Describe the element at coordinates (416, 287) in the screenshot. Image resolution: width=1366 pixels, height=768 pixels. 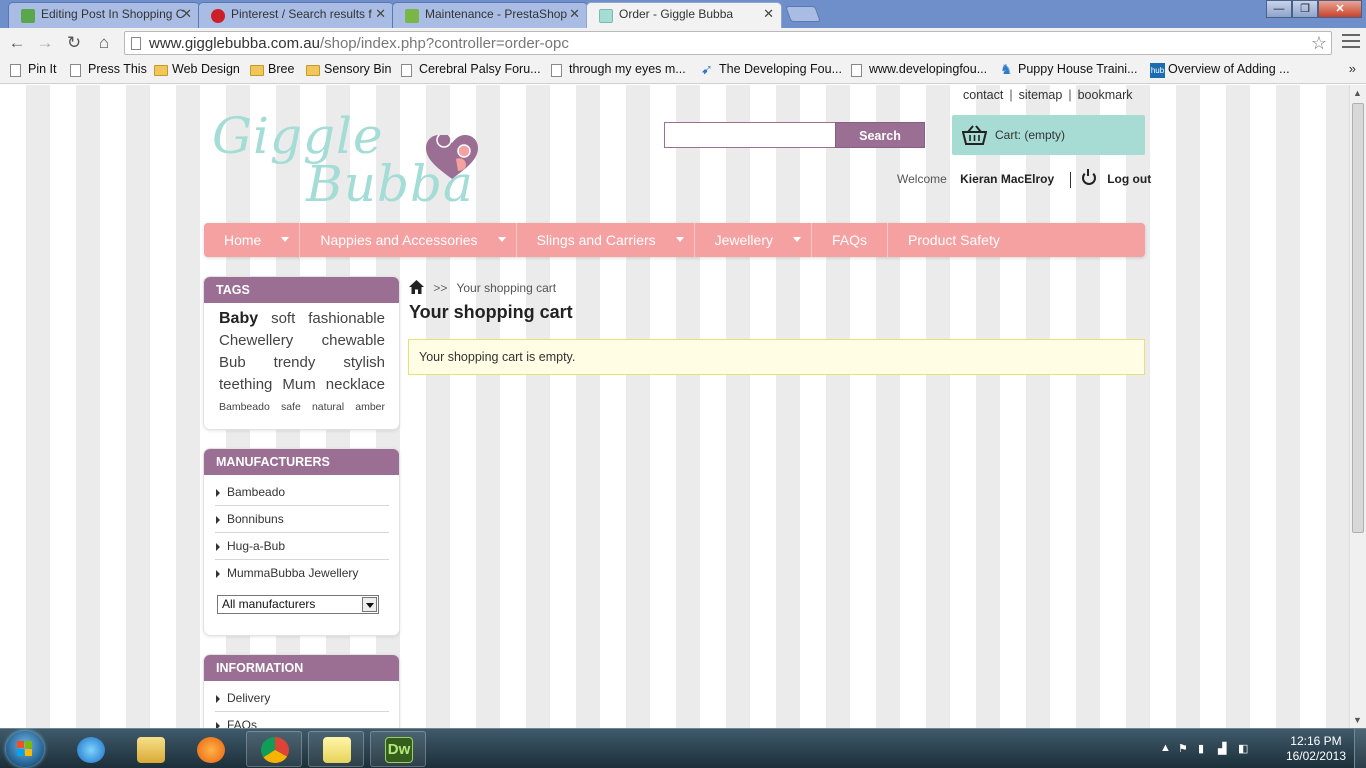
I see `home-icon` at that location.